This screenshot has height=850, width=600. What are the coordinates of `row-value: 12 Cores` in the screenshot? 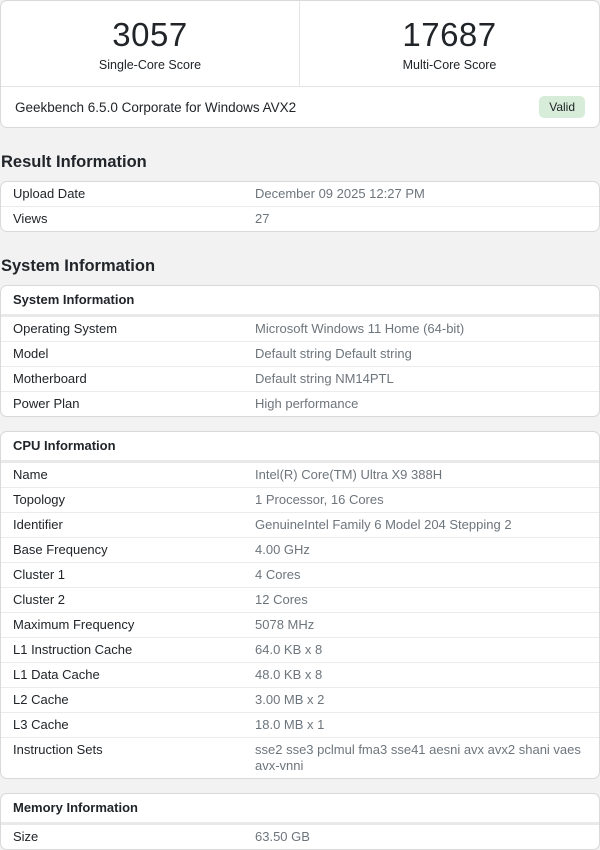 It's located at (281, 599).